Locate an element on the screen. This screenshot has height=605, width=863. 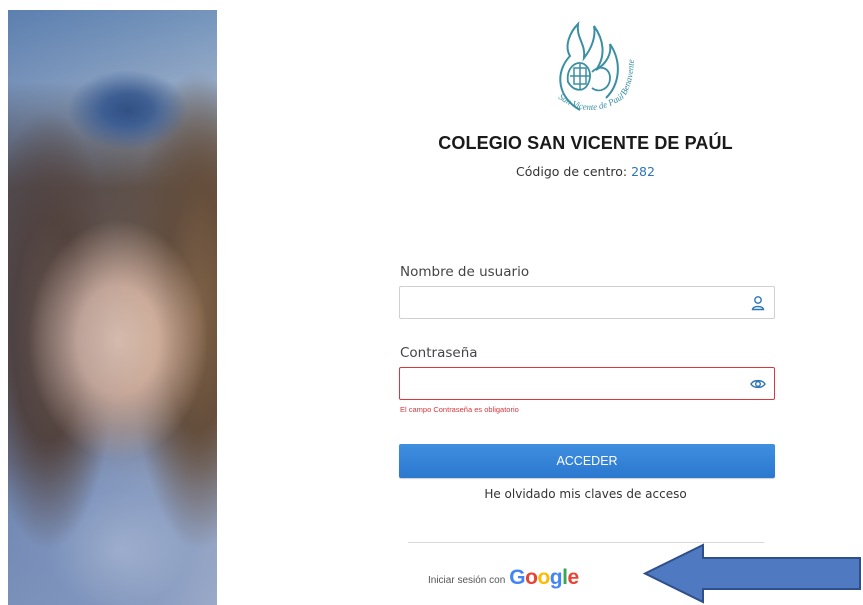
google-letter: g is located at coordinates (556, 577).